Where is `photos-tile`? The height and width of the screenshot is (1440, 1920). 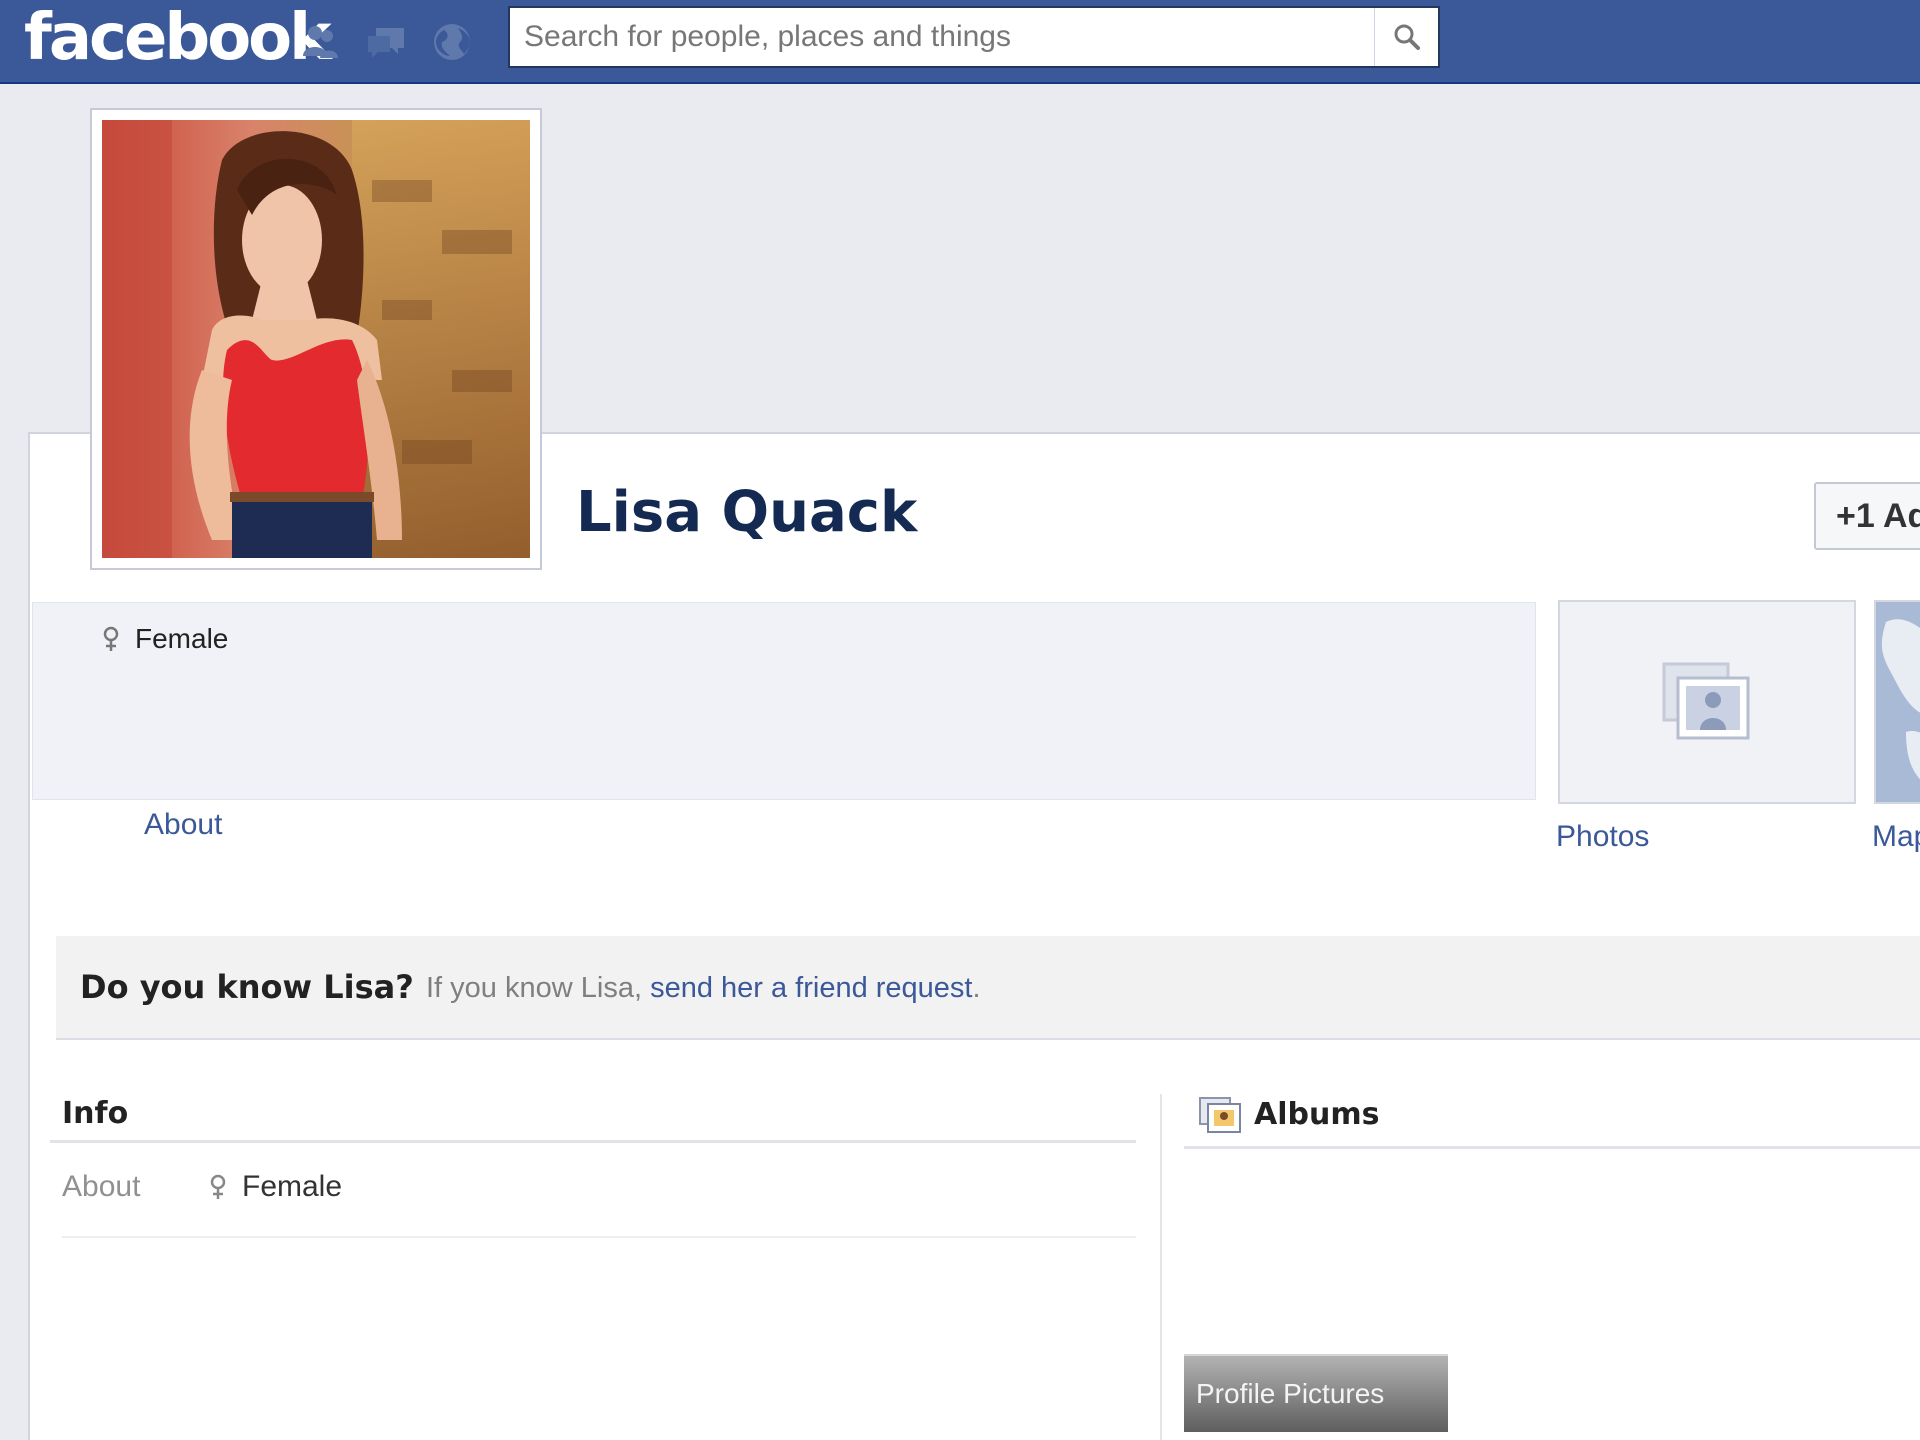
photos-tile is located at coordinates (1707, 702).